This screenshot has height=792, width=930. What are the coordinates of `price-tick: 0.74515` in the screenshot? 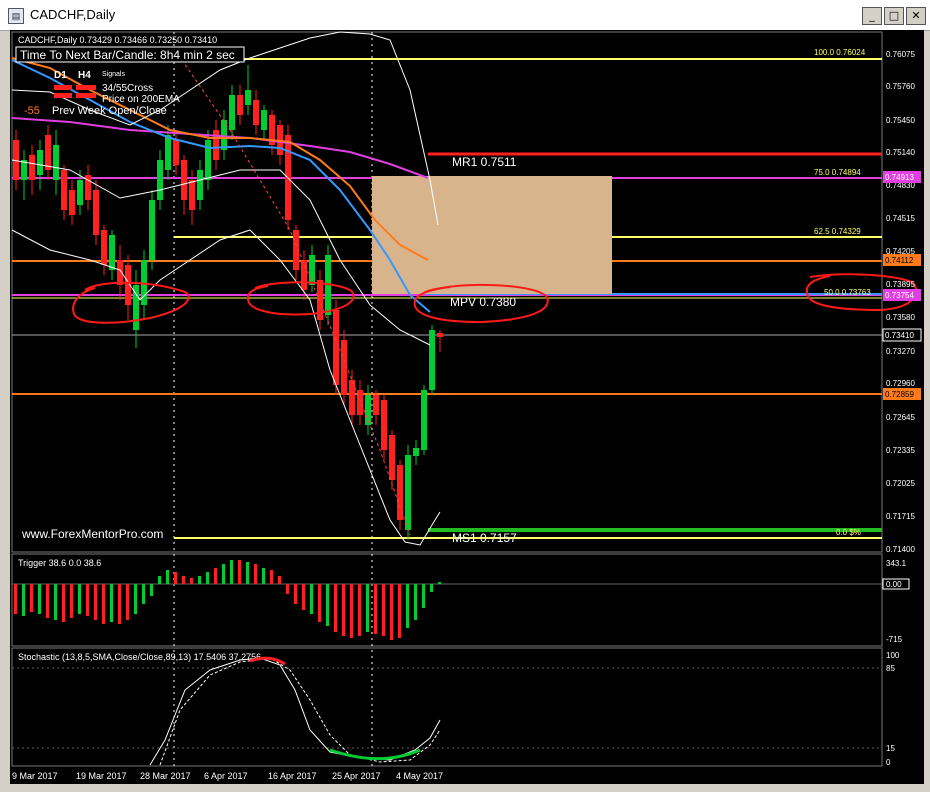 It's located at (900, 218).